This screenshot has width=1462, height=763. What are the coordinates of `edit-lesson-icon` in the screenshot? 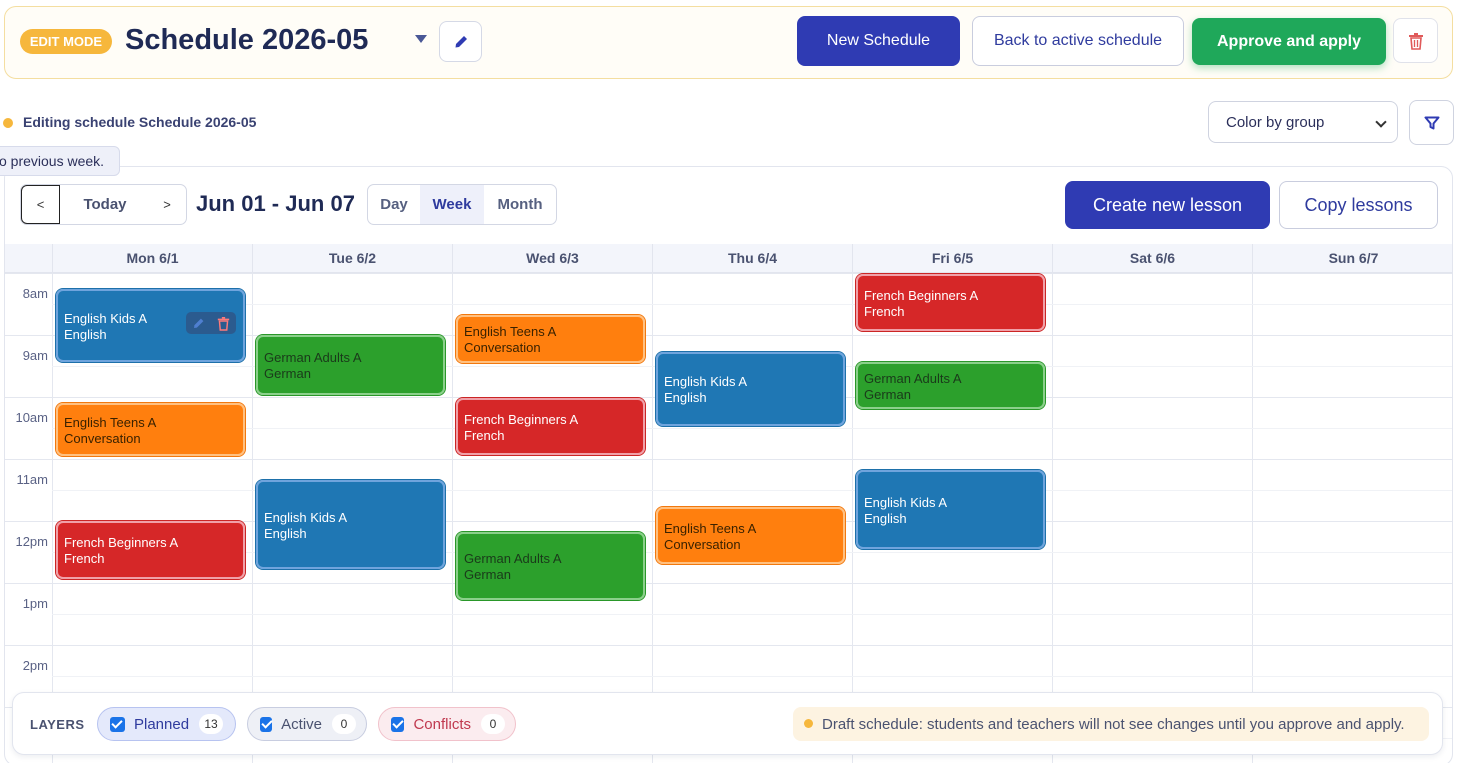 It's located at (198, 323).